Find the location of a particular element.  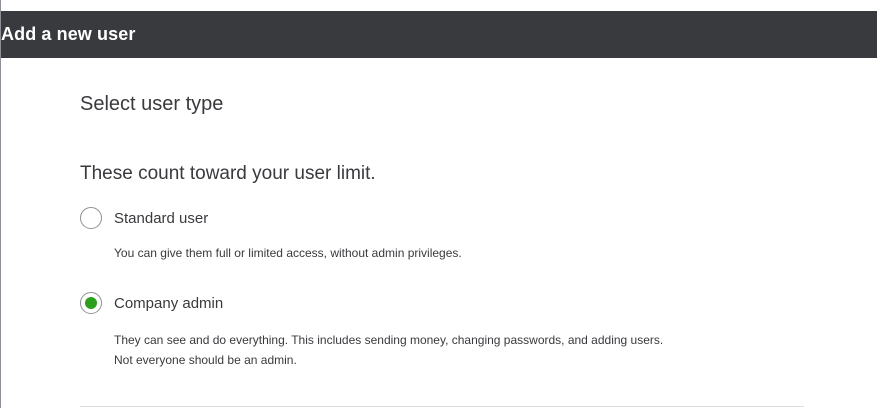

user-limit-note: These count toward your user limit. is located at coordinates (228, 173).